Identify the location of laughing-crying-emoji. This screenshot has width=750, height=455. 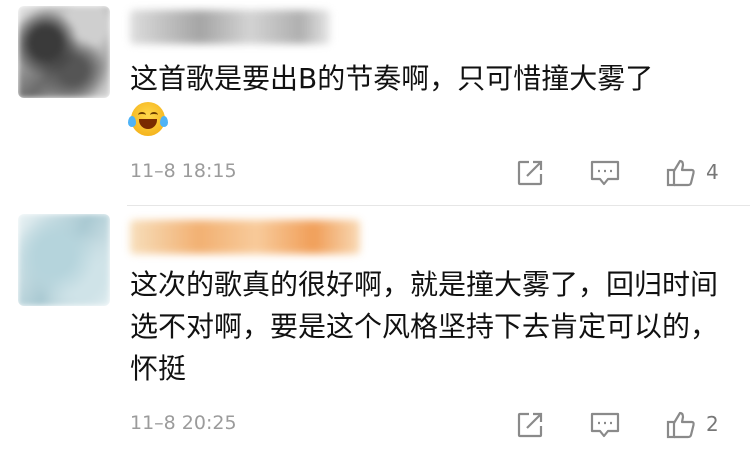
(148, 119).